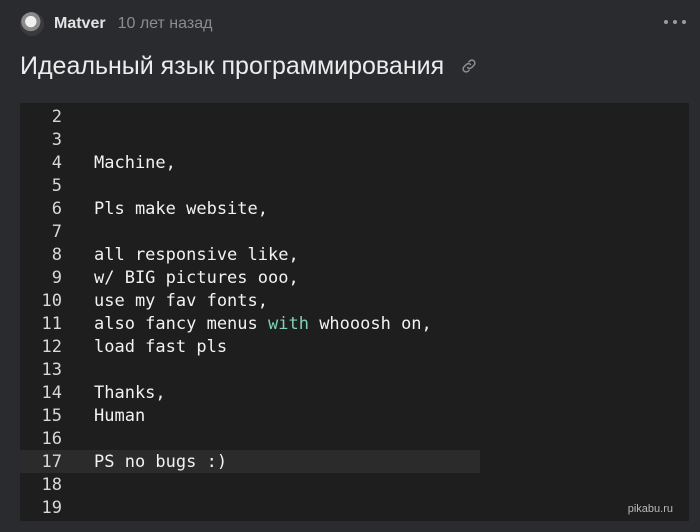 Image resolution: width=700 pixels, height=532 pixels. I want to click on code-line: 11 also fancy menus with whooosh on,, so click(354, 323).